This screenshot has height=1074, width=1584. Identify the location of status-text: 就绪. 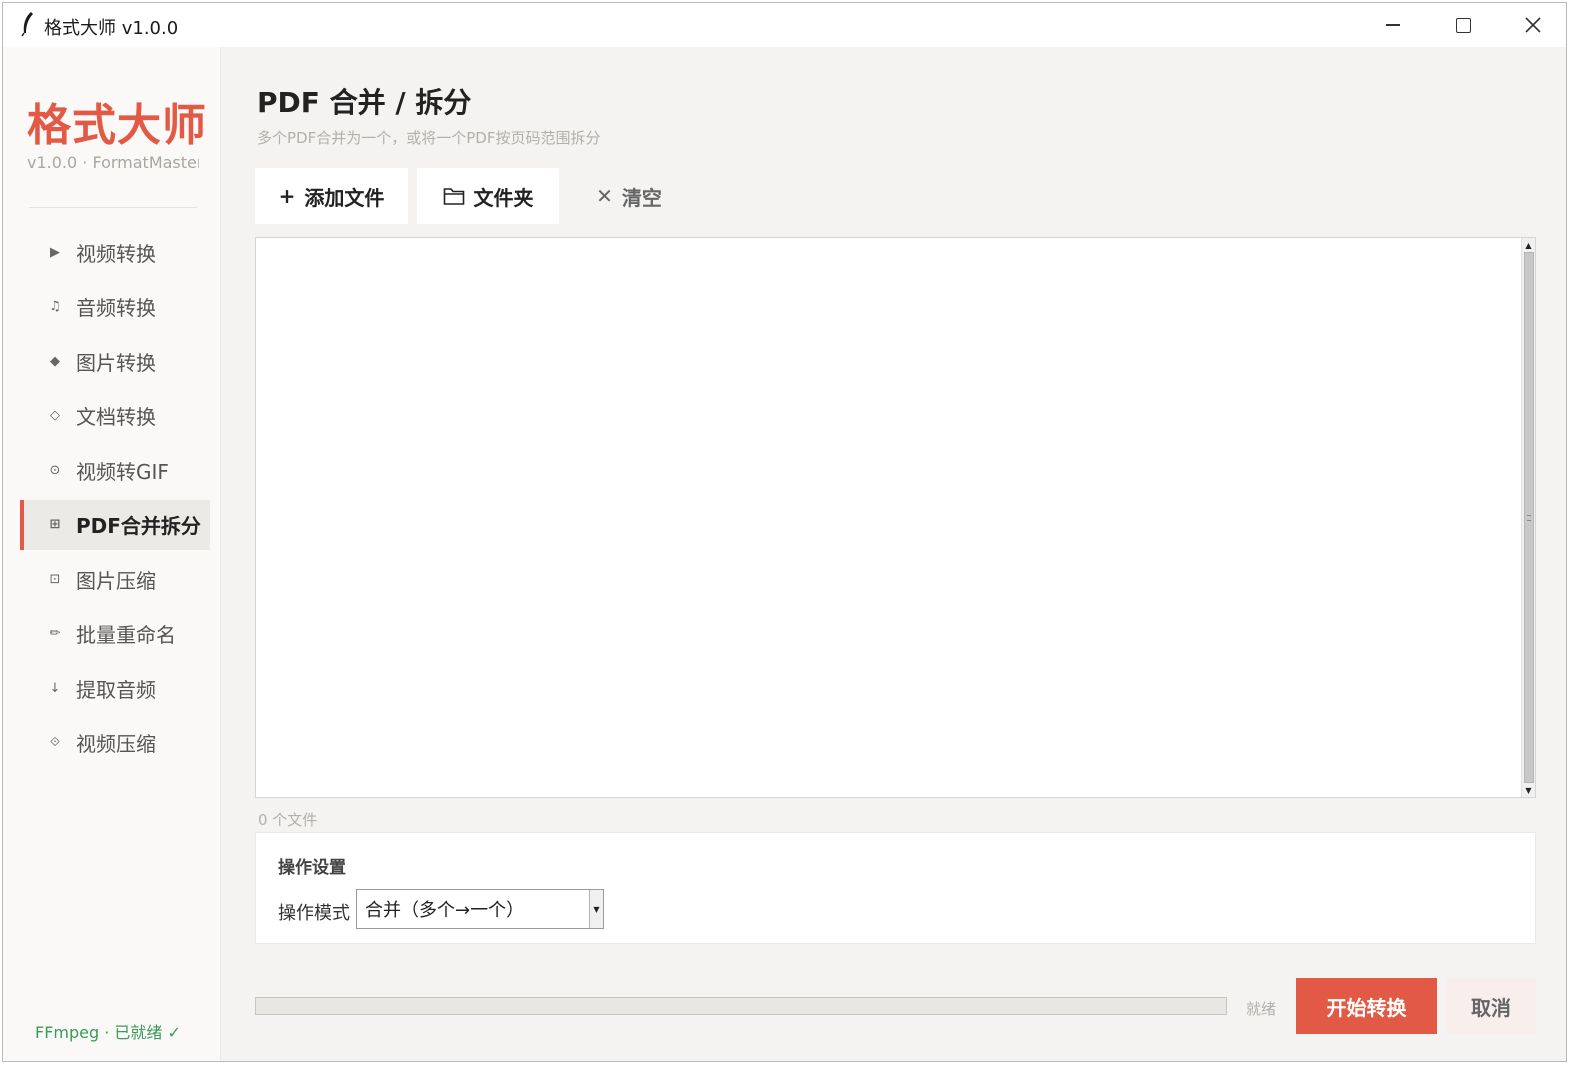
(1261, 1009).